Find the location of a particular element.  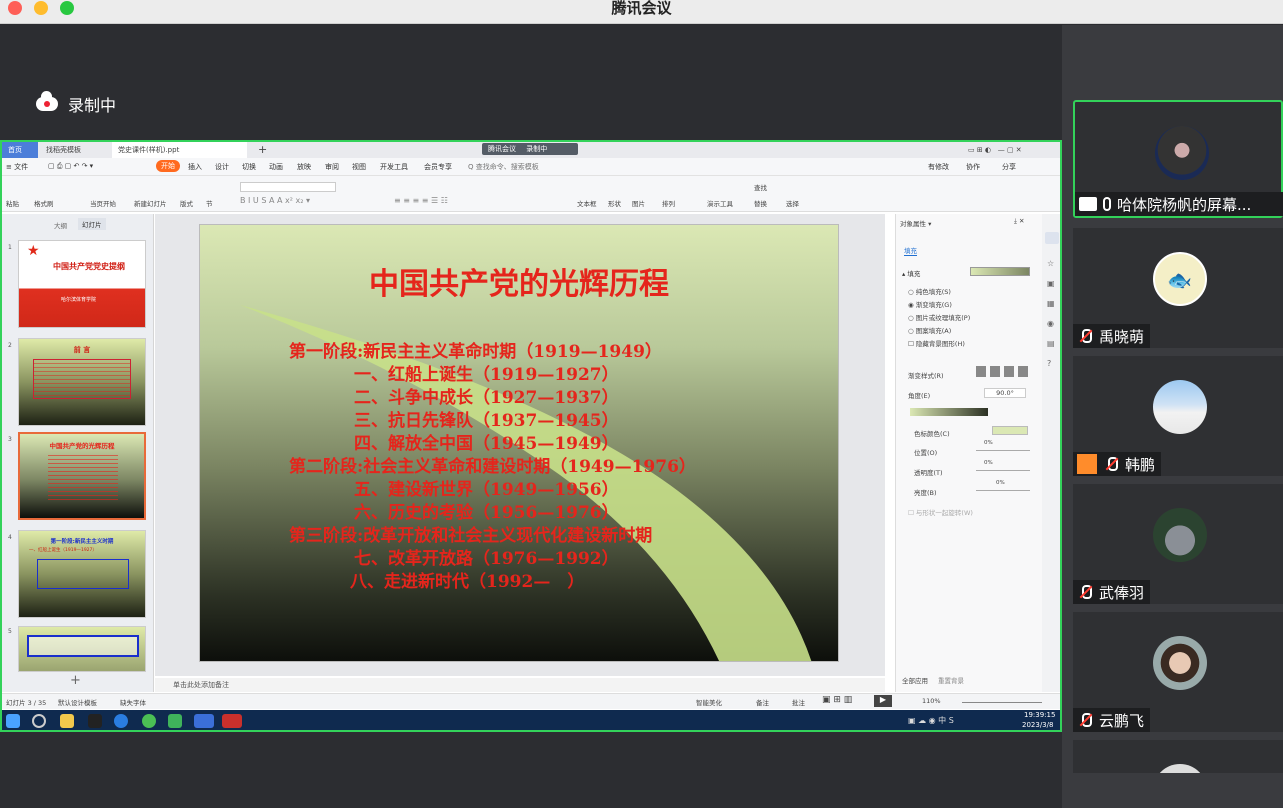

smart-beautify: 智能美化 is located at coordinates (709, 702).